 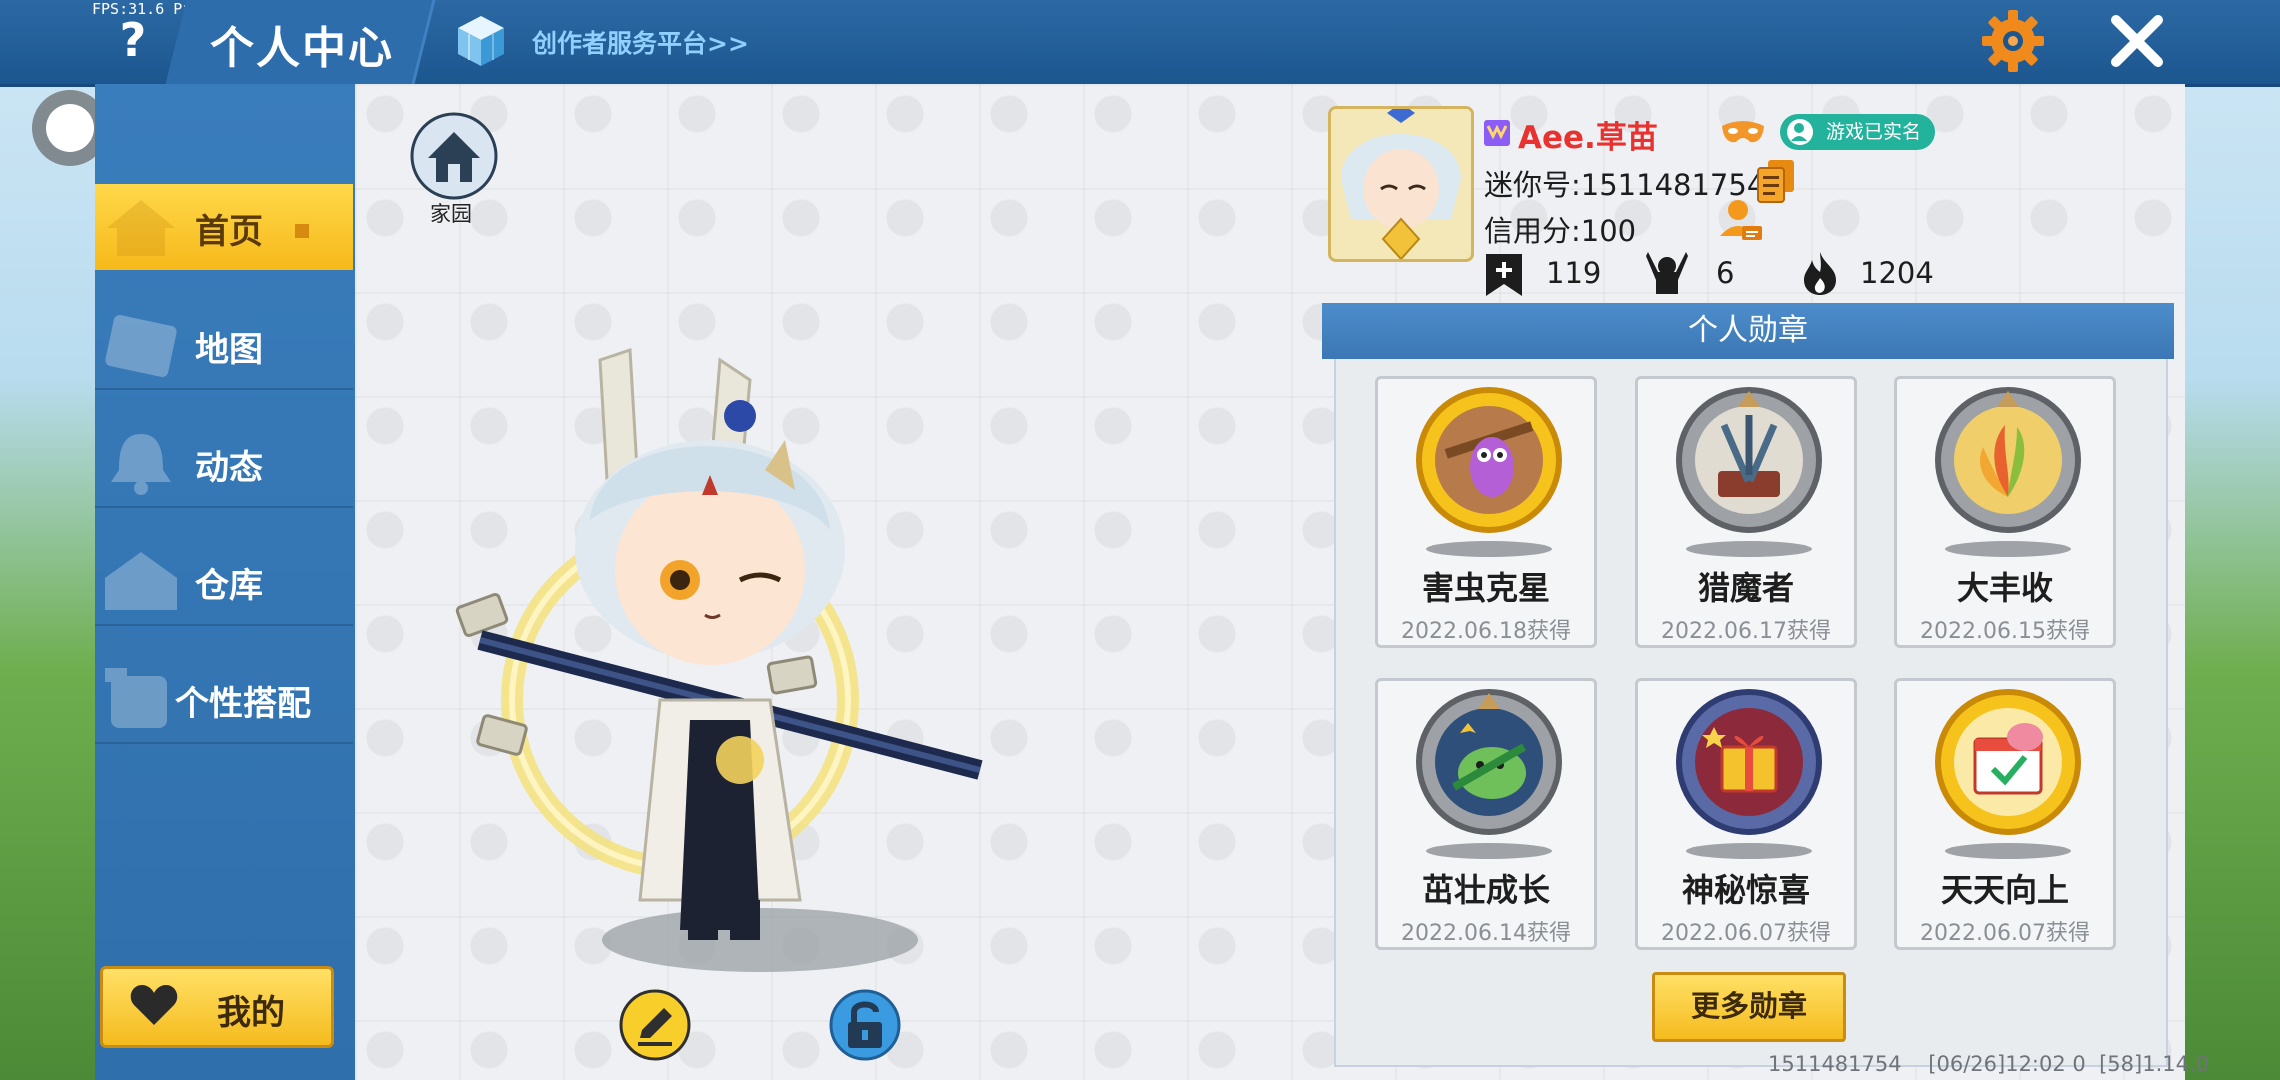 I want to click on home-label: 家园, so click(x=451, y=214).